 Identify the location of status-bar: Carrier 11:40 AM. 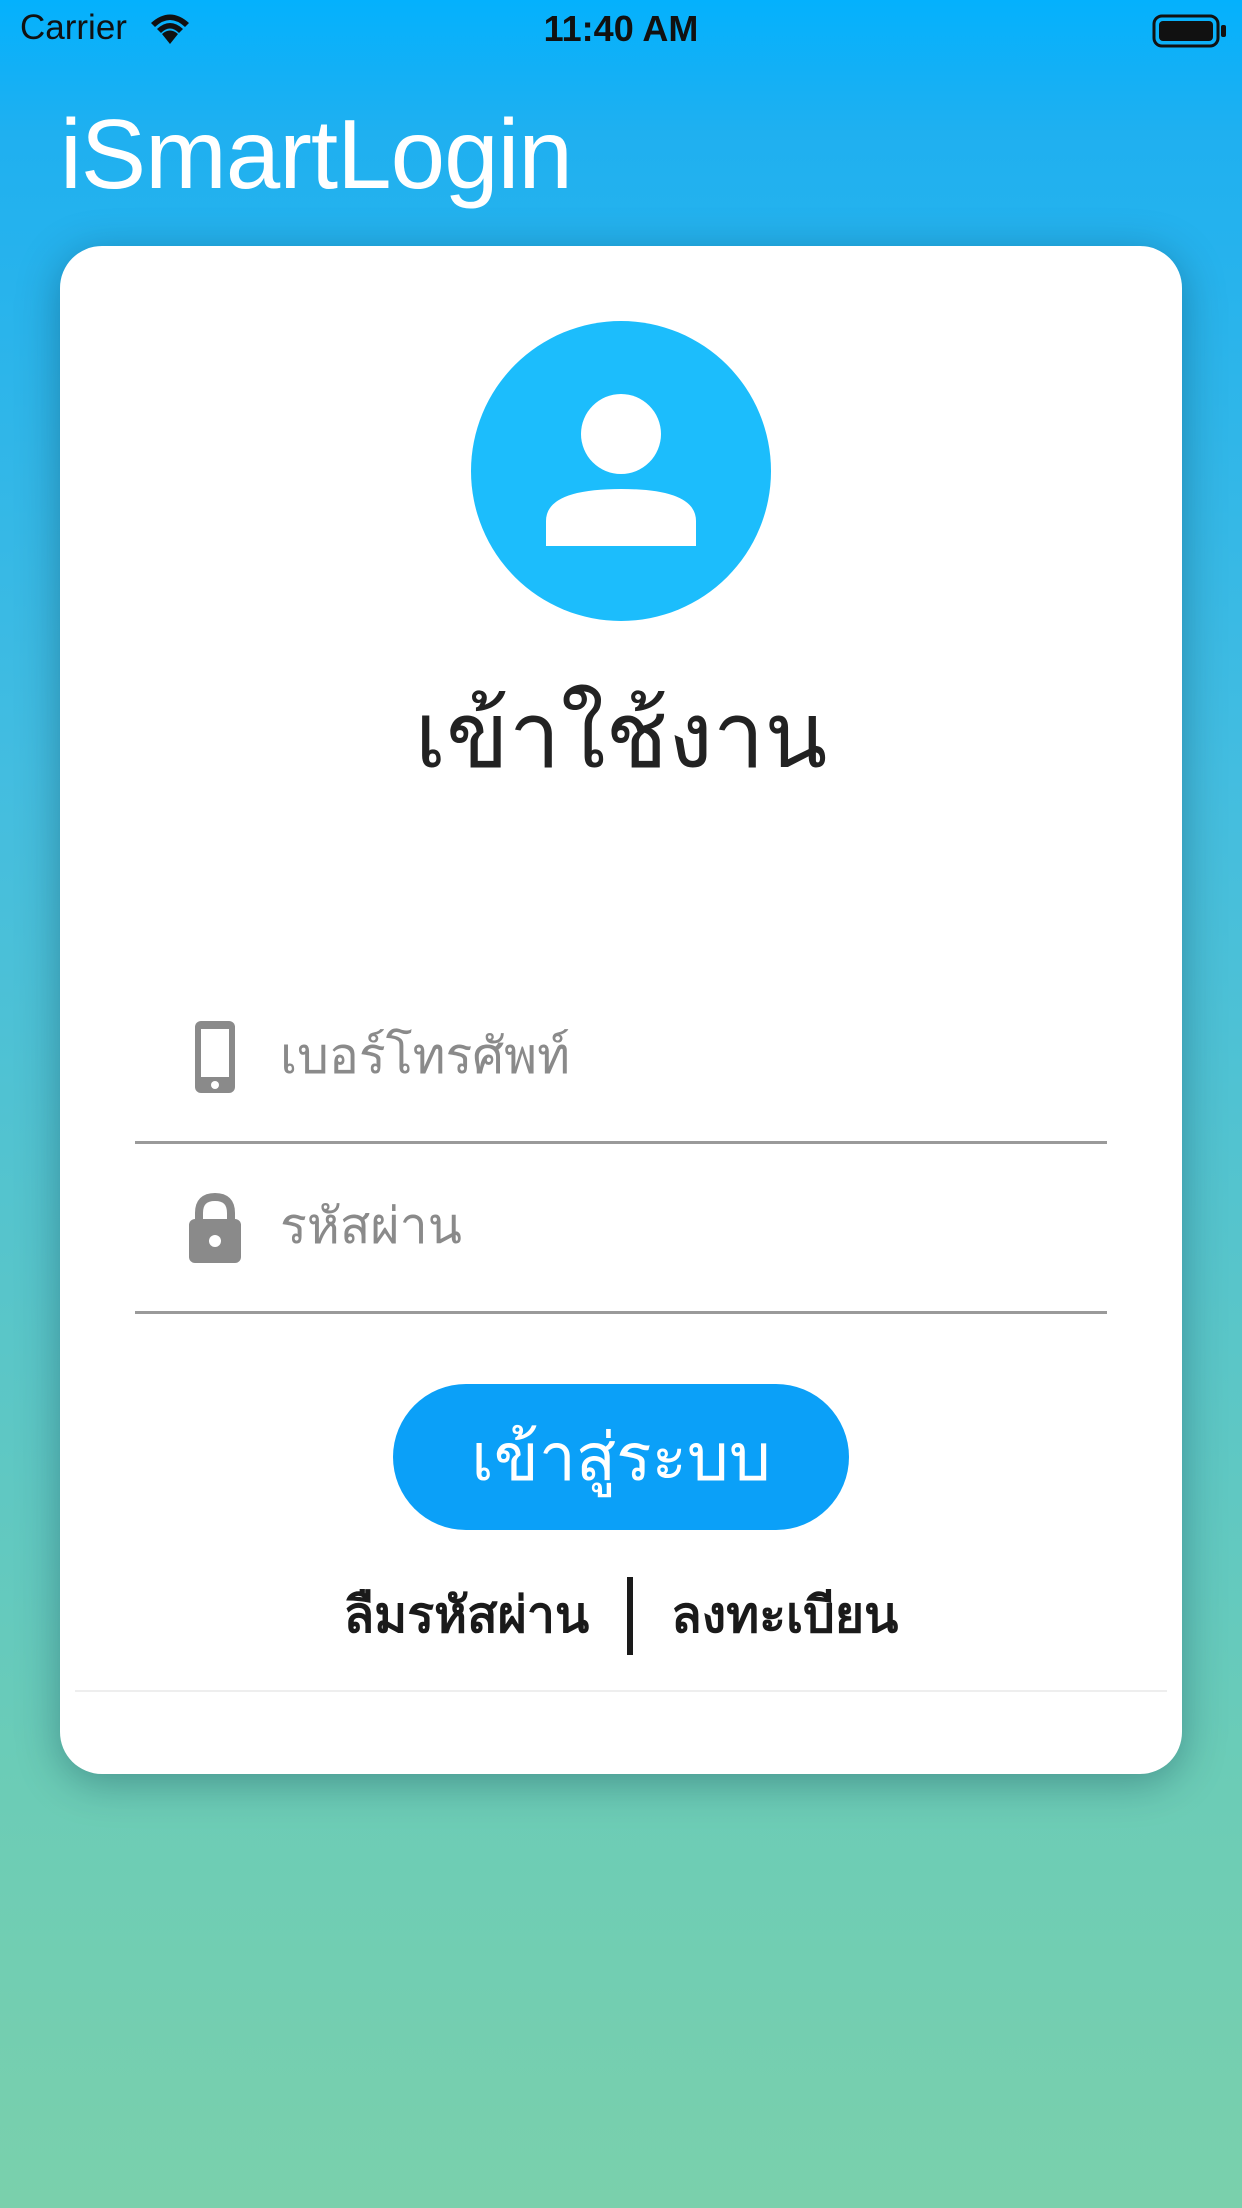
(621, 31).